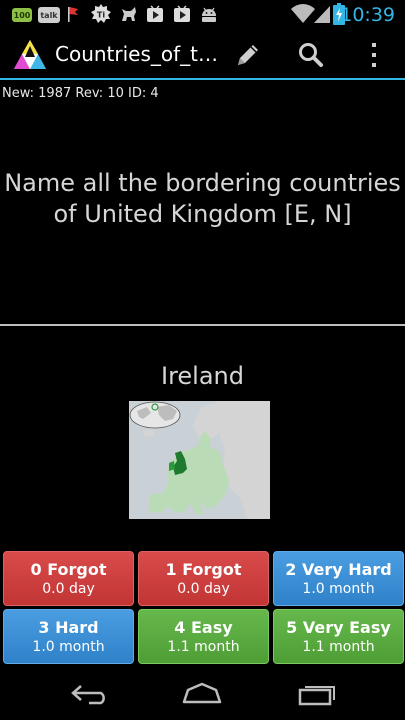  I want to click on edit-icon, so click(248, 55).